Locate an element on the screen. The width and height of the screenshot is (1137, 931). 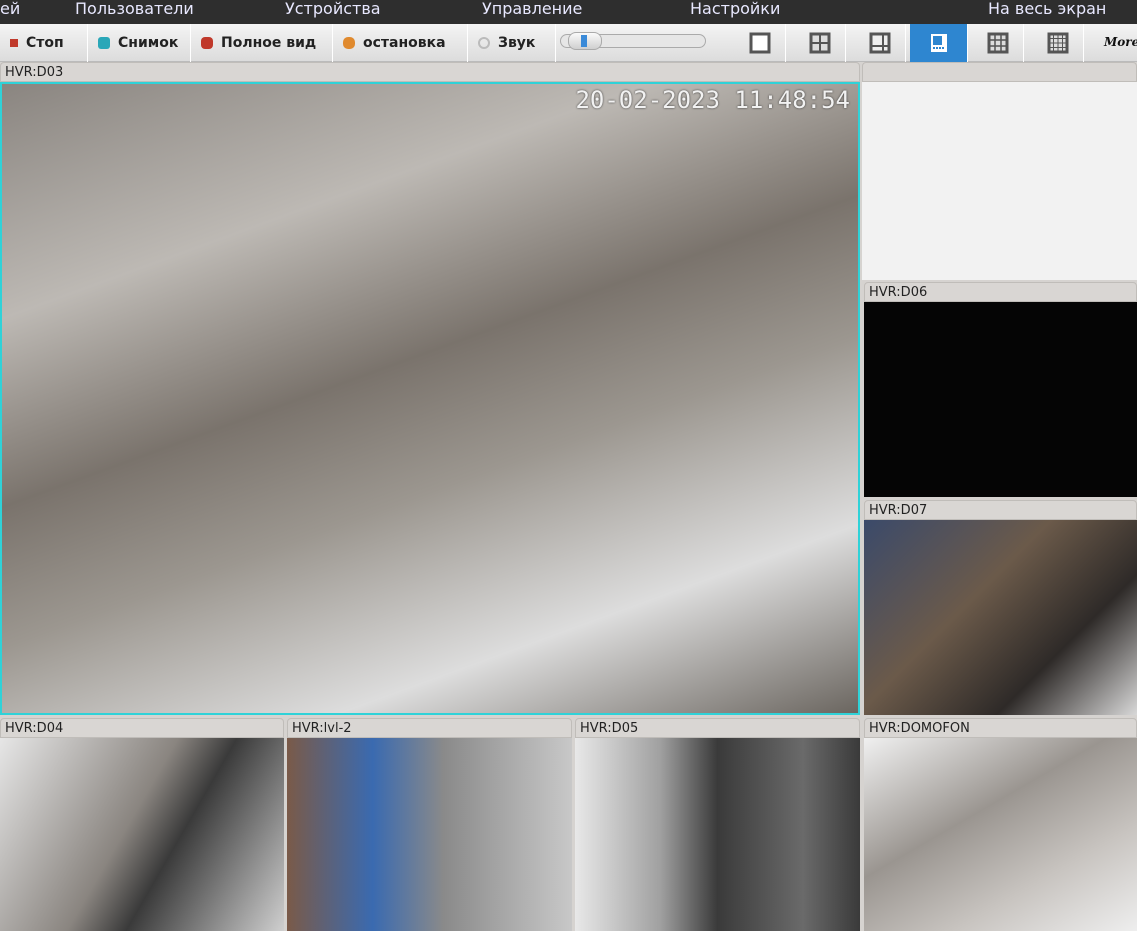
layout-6-icon is located at coordinates (879, 43).